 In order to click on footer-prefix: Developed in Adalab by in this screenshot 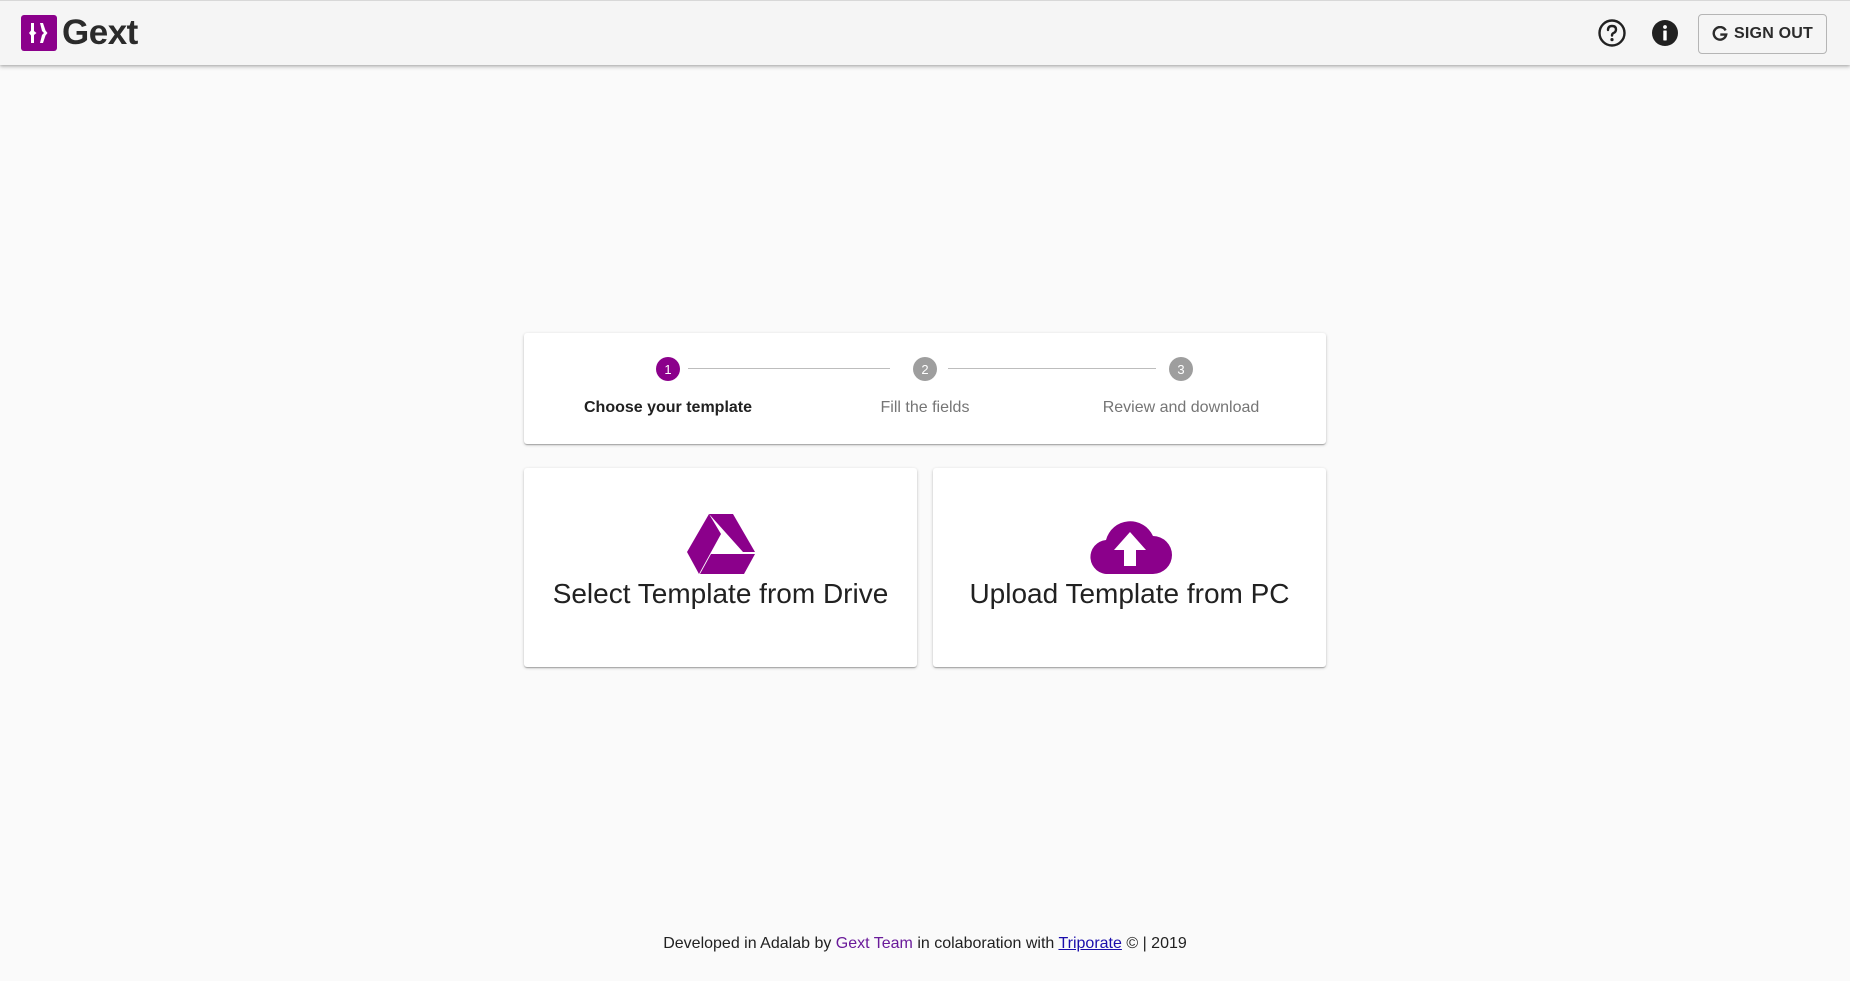, I will do `click(747, 943)`.